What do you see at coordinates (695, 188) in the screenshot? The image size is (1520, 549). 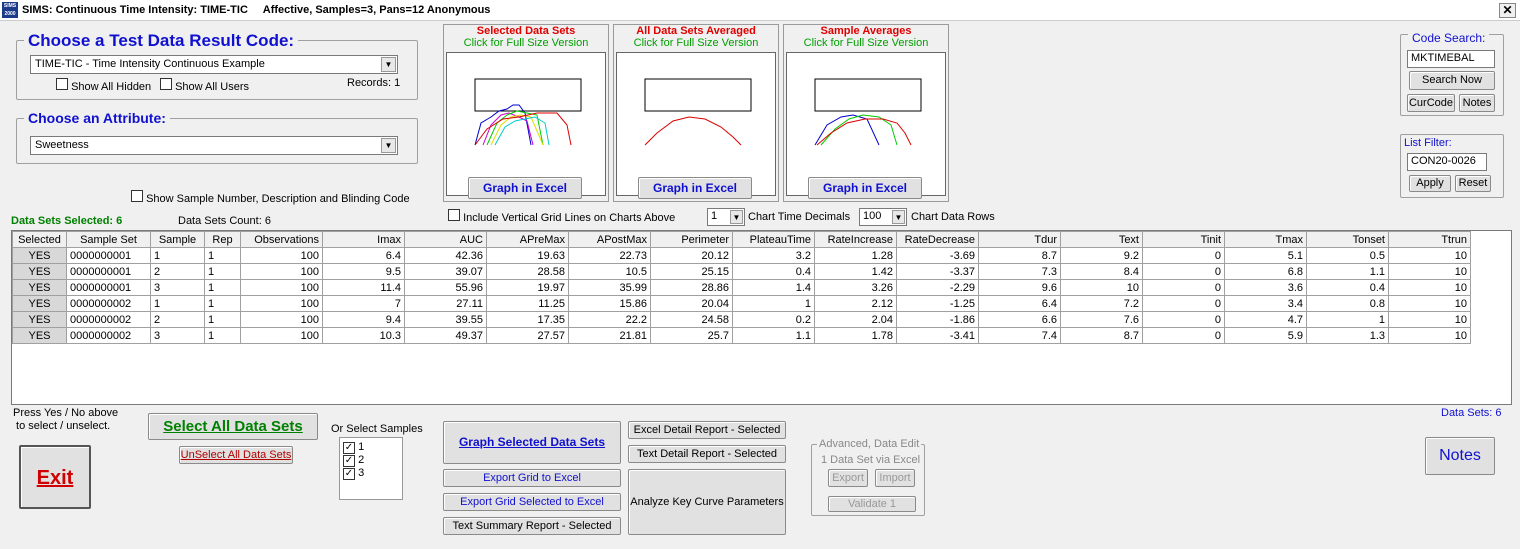 I see `graph-excel-button-2: Graph in Excel` at bounding box center [695, 188].